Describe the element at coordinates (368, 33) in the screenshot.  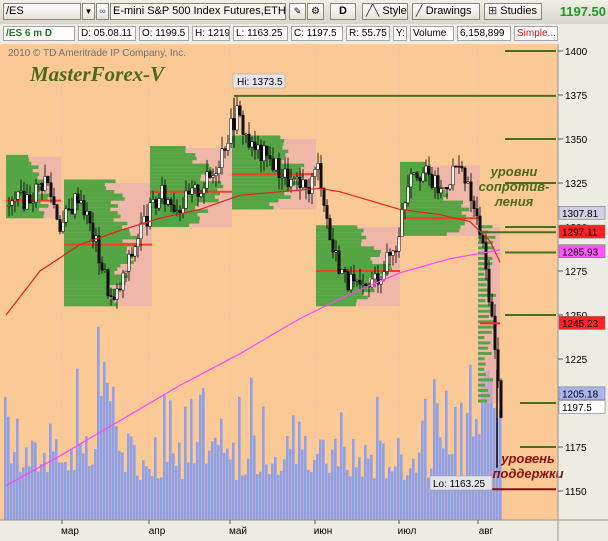
I see `range-value: R: 55.75` at that location.